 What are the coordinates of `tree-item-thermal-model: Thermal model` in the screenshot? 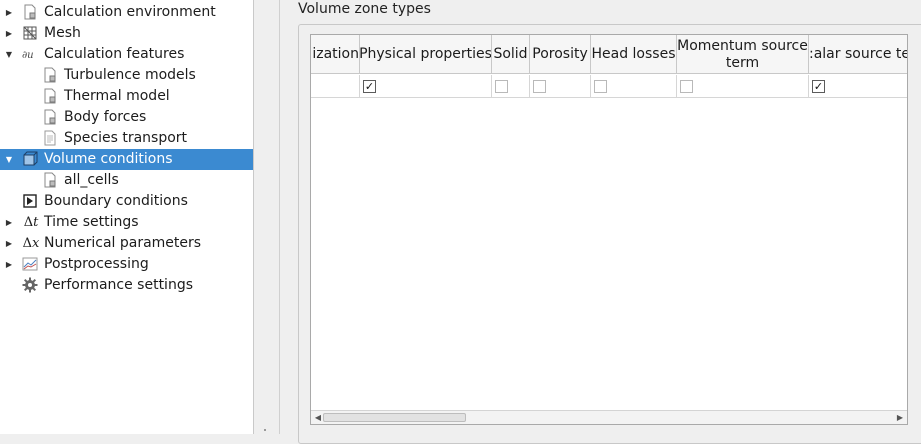 It's located at (126, 96).